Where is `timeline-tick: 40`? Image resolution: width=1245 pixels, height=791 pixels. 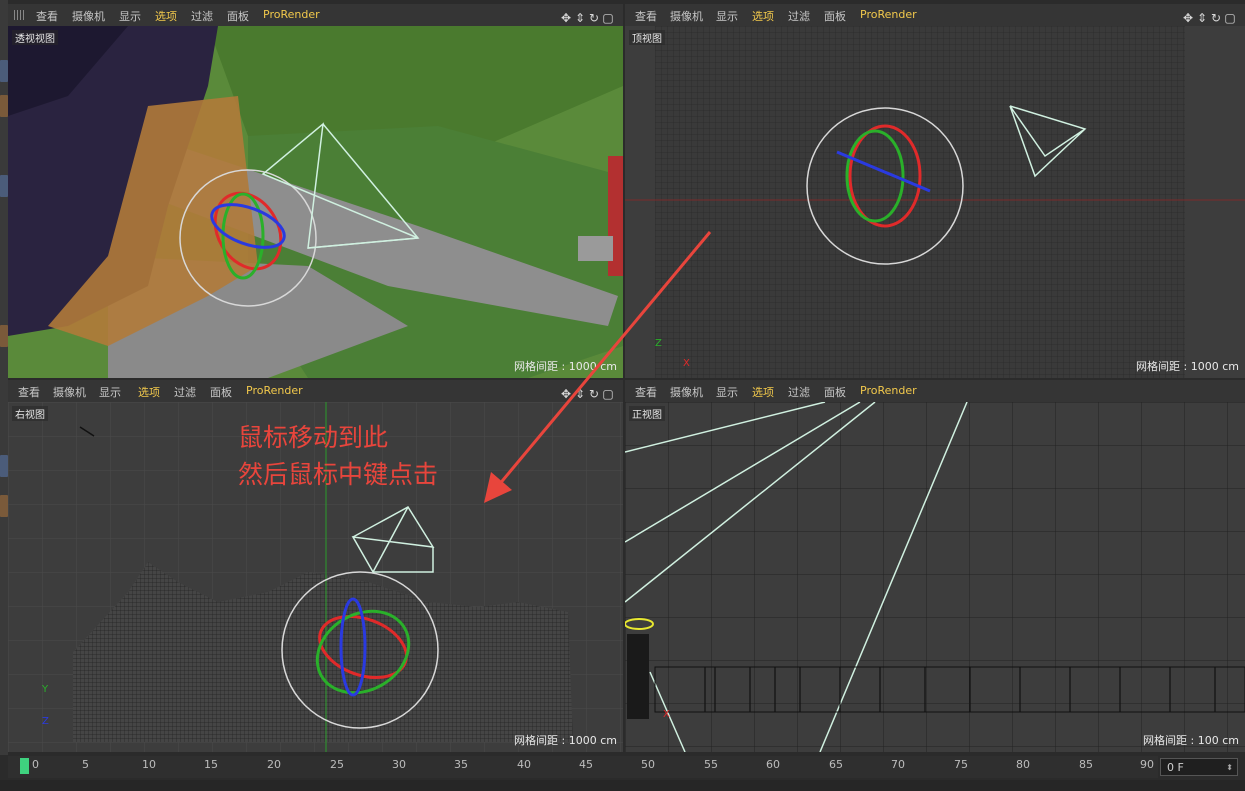 timeline-tick: 40 is located at coordinates (524, 764).